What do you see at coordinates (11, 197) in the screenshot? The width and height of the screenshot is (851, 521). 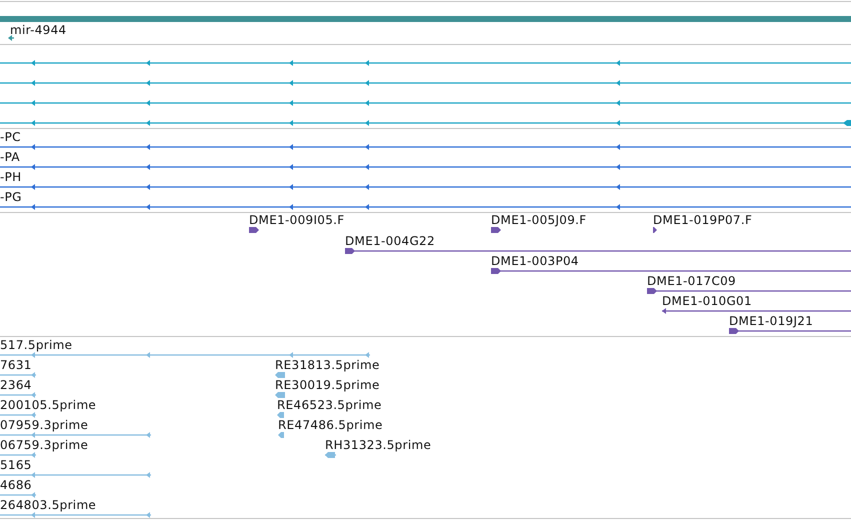 I see `feature-label: -PG` at bounding box center [11, 197].